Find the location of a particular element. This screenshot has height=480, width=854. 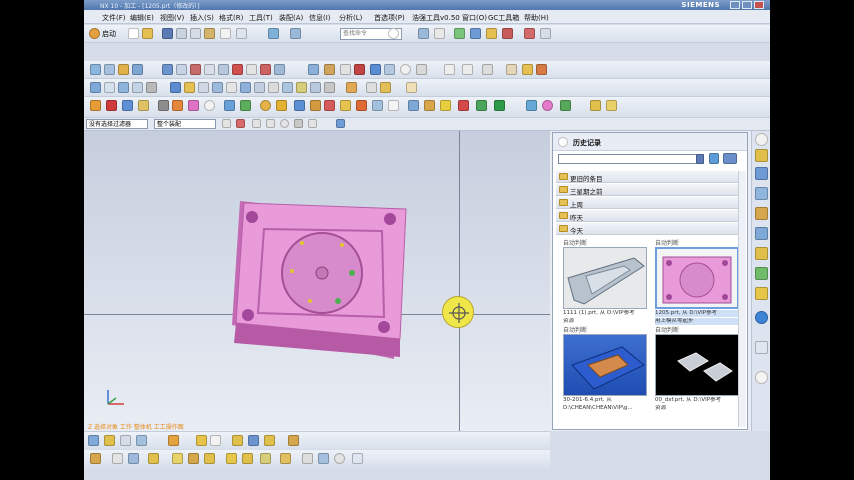

output-cls-icon is located at coordinates (345, 69).